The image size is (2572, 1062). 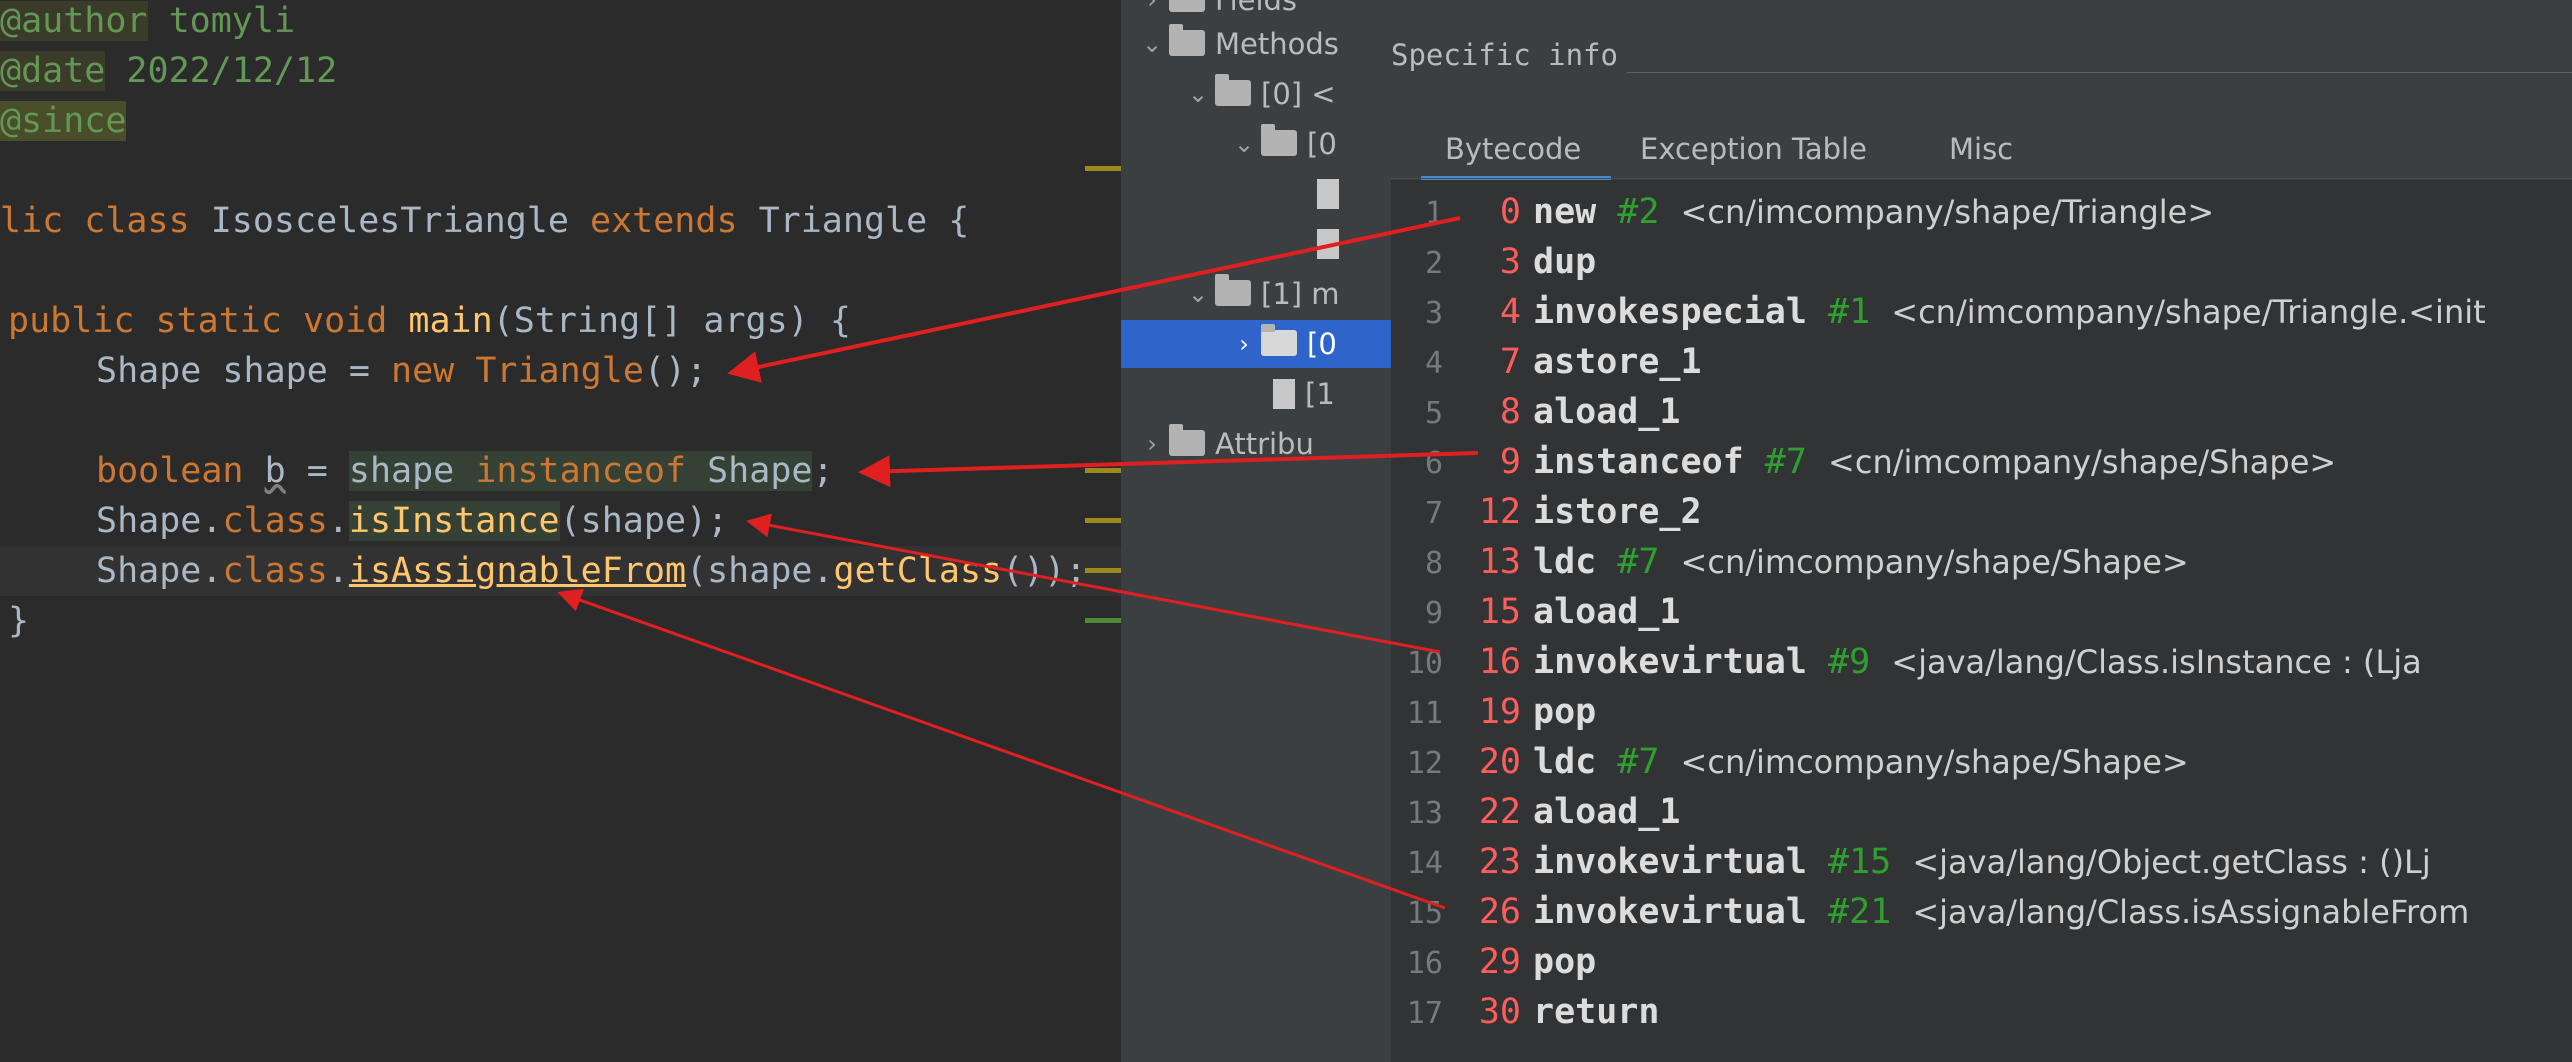 What do you see at coordinates (1525, 1012) in the screenshot?
I see `bytecode-row: 17 30 return` at bounding box center [1525, 1012].